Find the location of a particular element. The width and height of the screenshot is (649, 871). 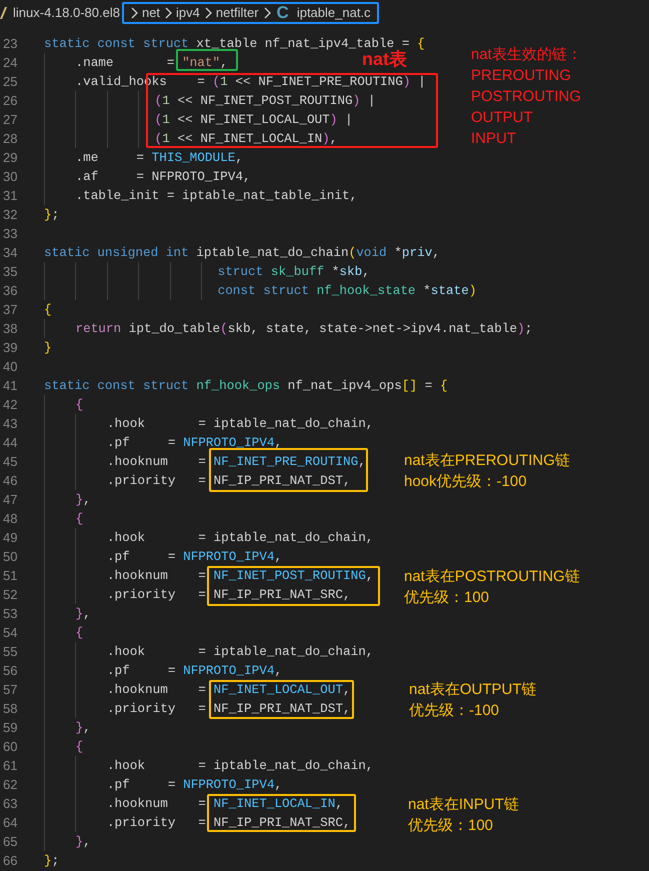

line-number: 44 is located at coordinates (10, 443).